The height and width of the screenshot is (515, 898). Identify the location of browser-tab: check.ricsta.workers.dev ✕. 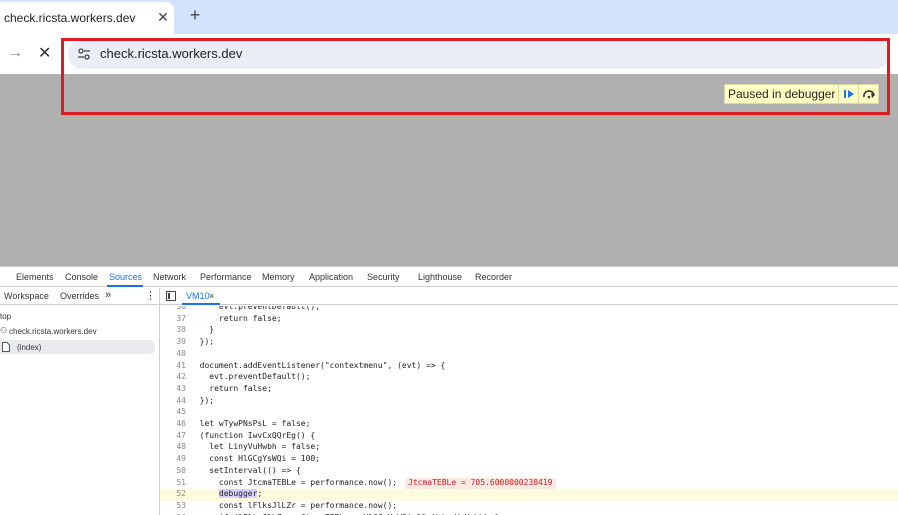
(87, 18).